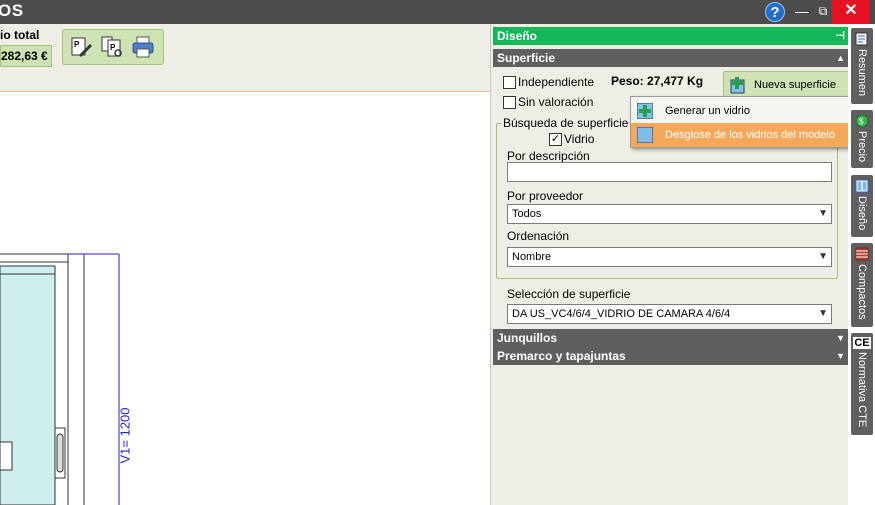 This screenshot has height=505, width=875. I want to click on dimension-label: V1= 1200, so click(125, 435).